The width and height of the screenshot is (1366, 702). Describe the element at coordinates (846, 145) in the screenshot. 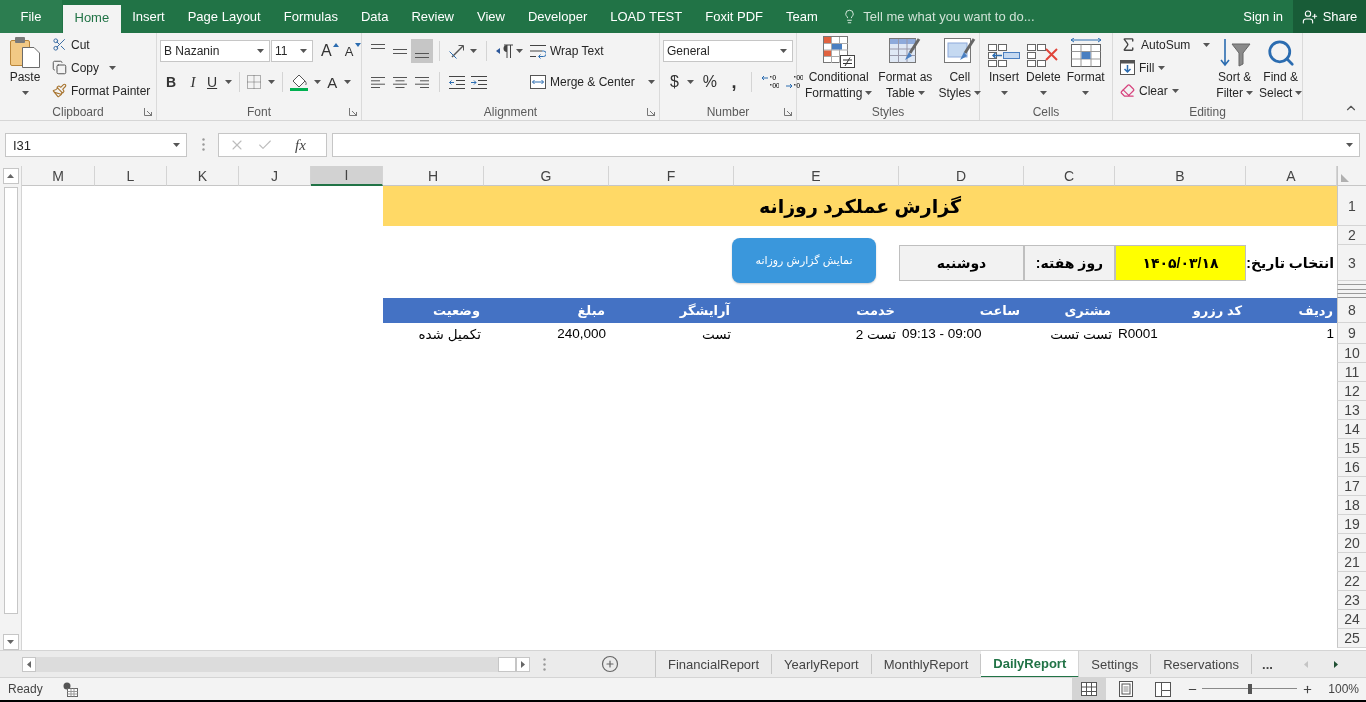

I see `formula-input` at that location.